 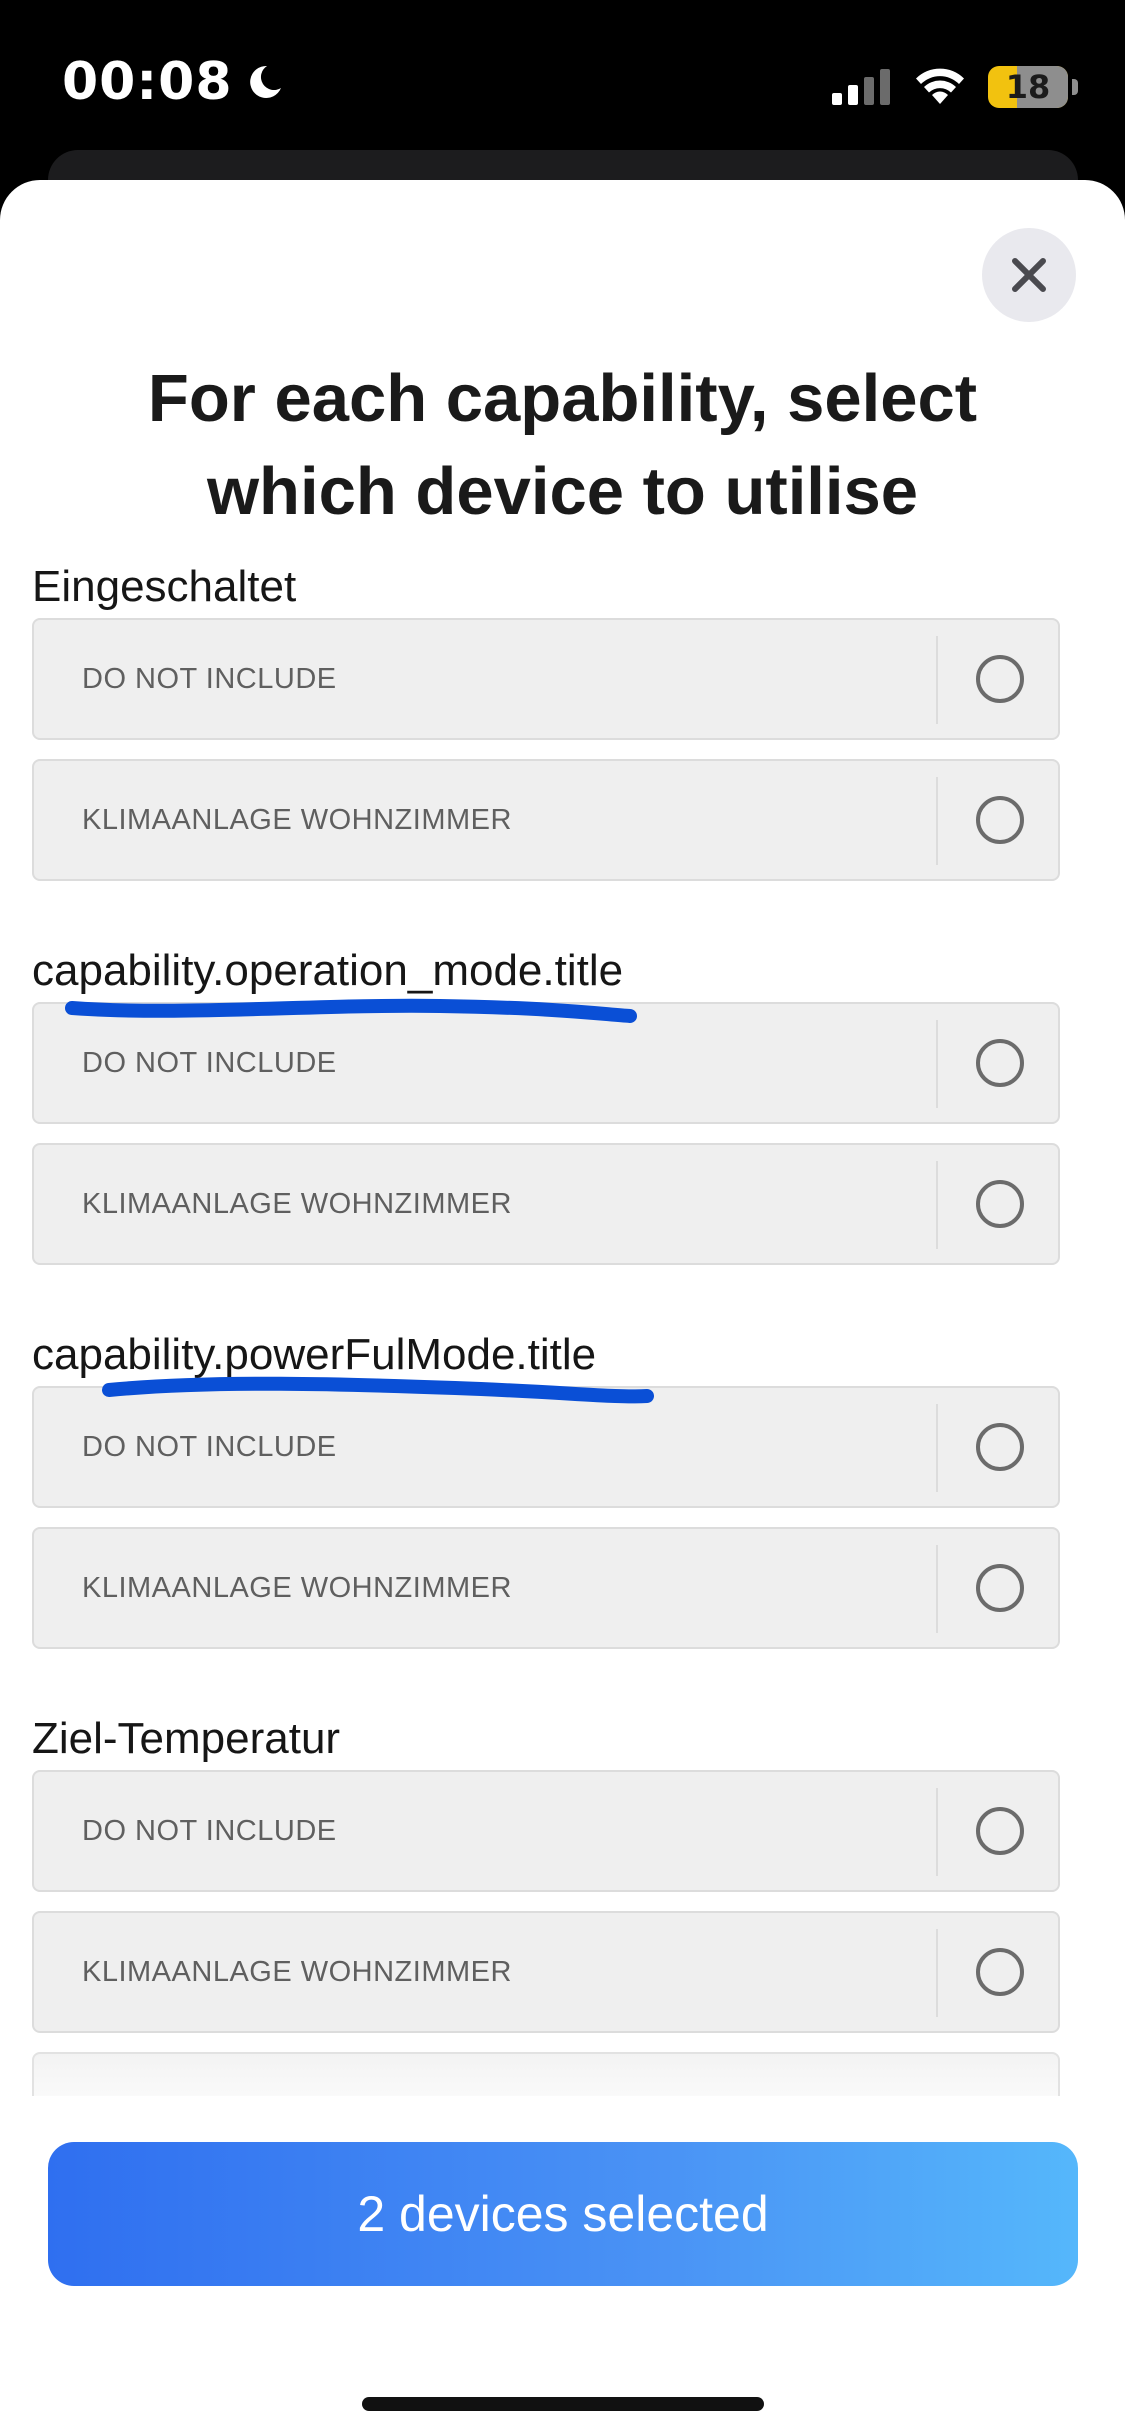 I want to click on battery-icon: 18, so click(x=1033, y=87).